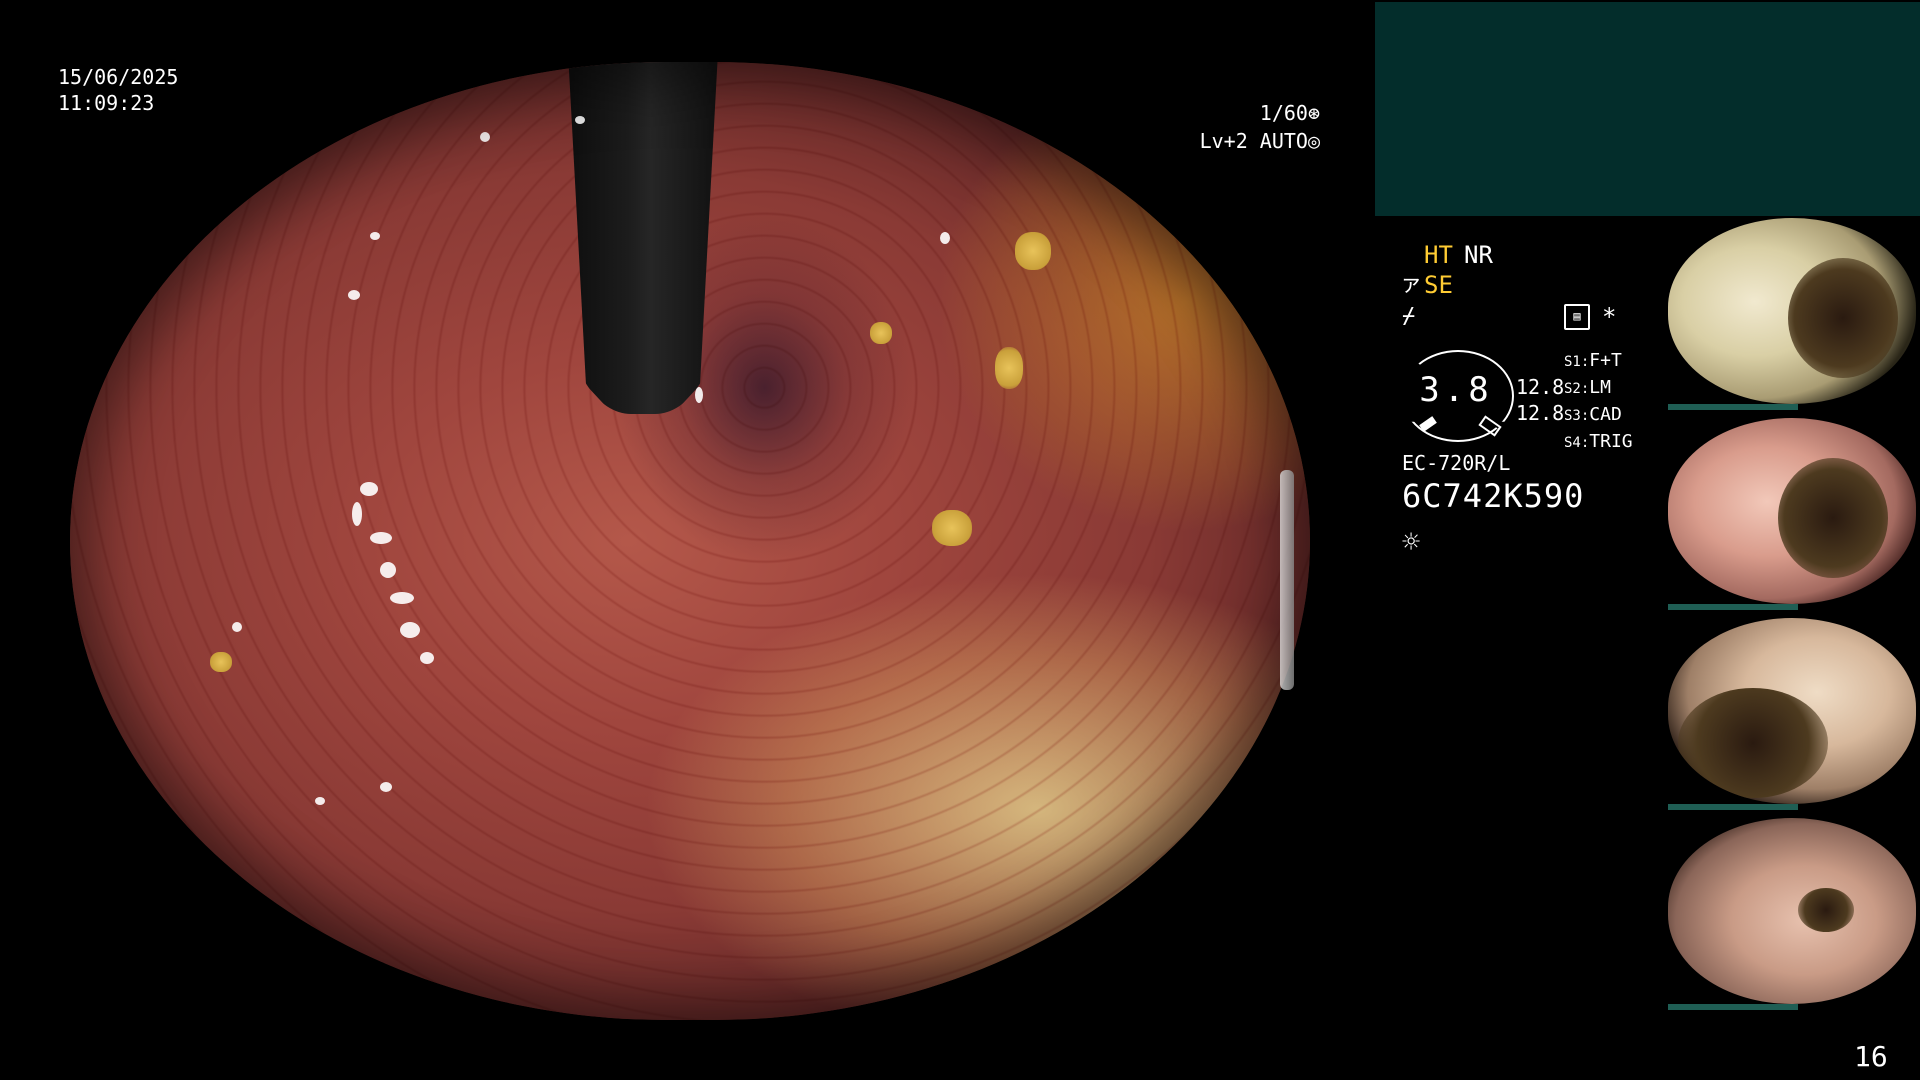 The height and width of the screenshot is (1080, 1920). What do you see at coordinates (1587, 387) in the screenshot?
I see `switch-setting-row: S2:LM` at bounding box center [1587, 387].